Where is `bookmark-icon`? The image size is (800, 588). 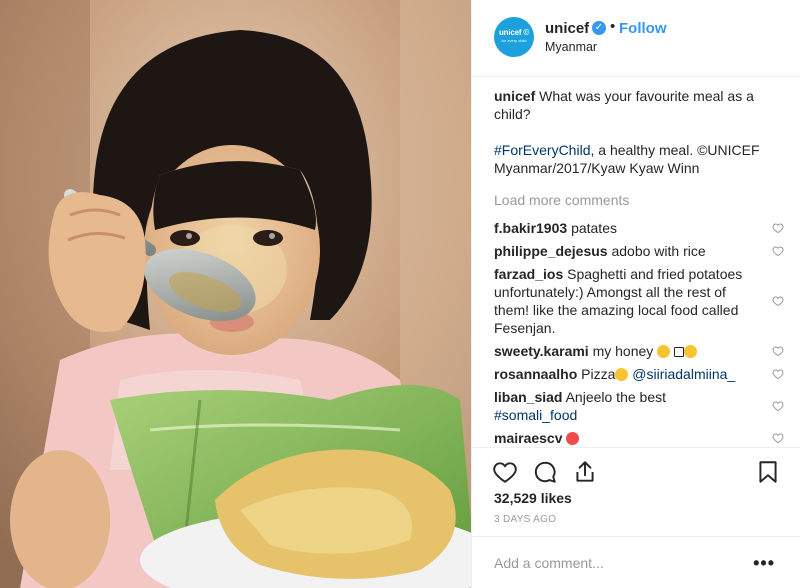 bookmark-icon is located at coordinates (768, 472).